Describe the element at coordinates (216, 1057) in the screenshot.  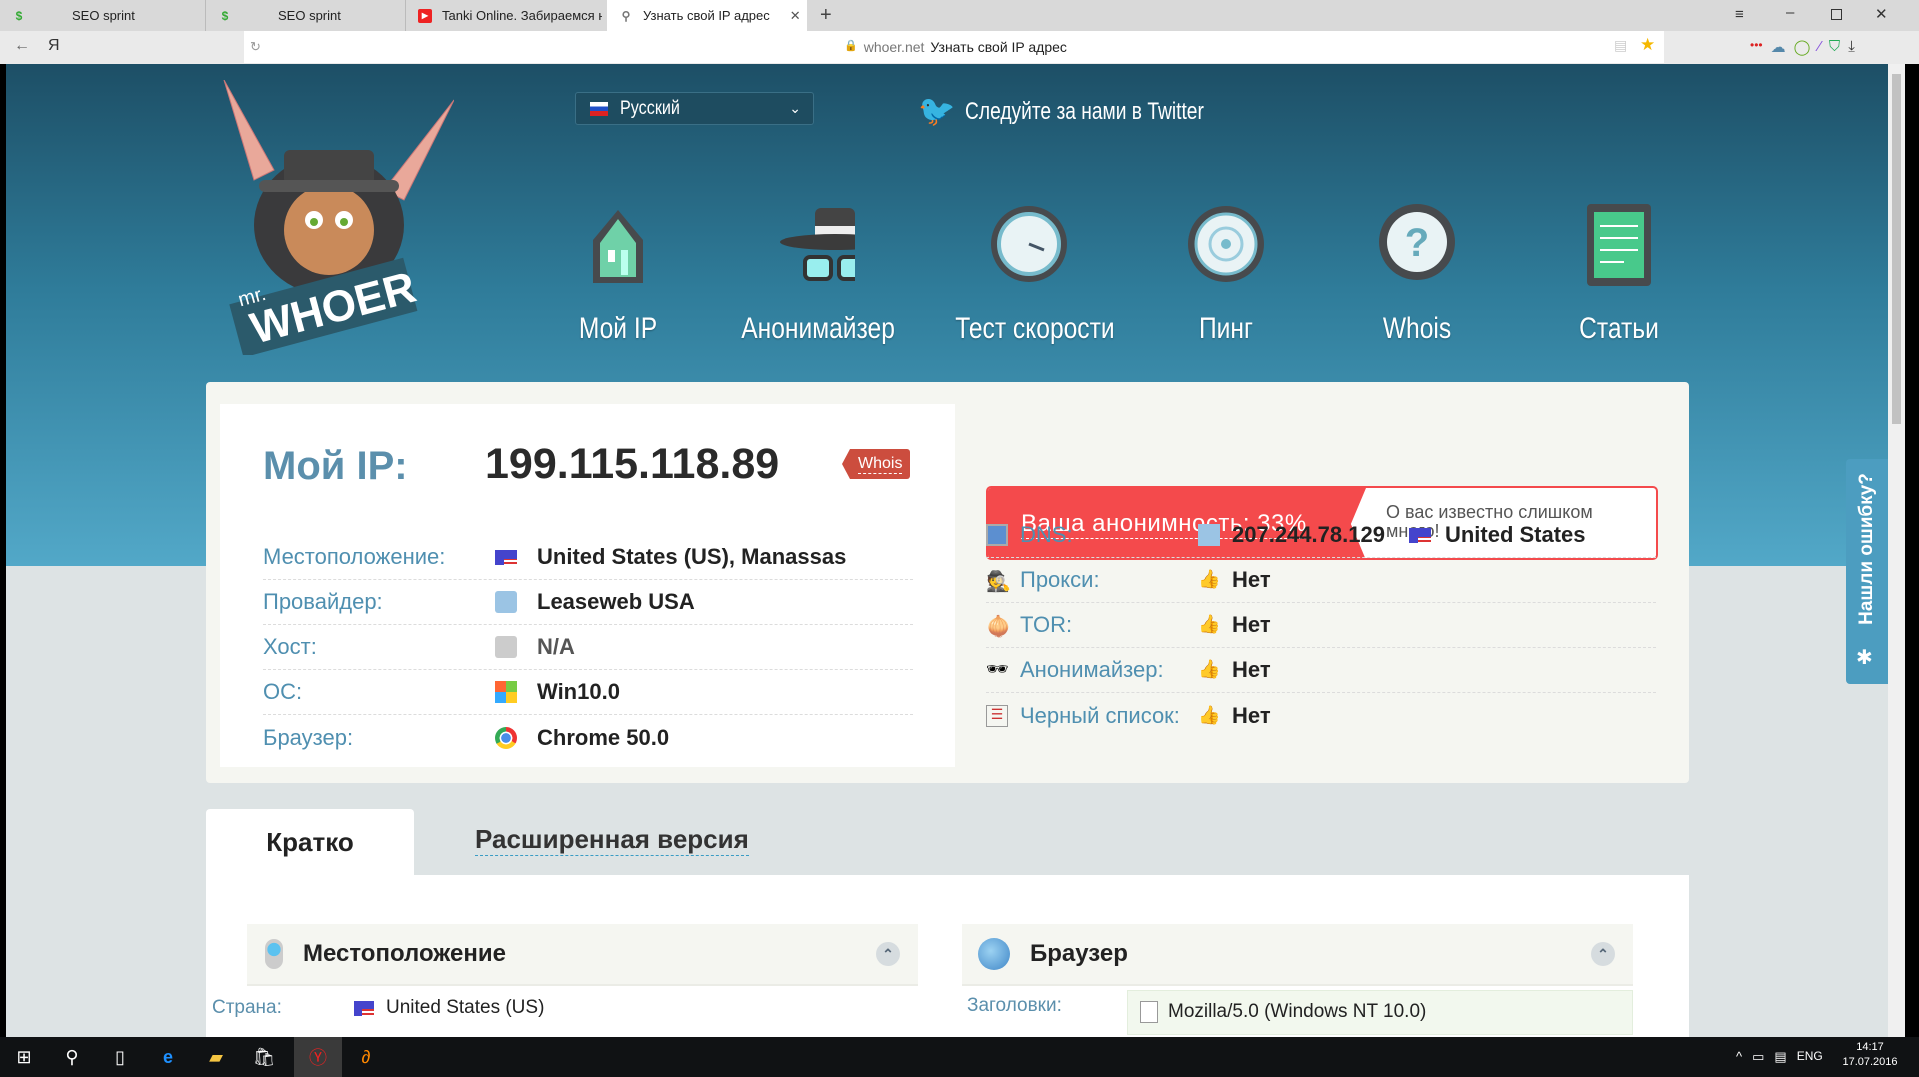
I see `file-explorer-icon: ▰` at that location.